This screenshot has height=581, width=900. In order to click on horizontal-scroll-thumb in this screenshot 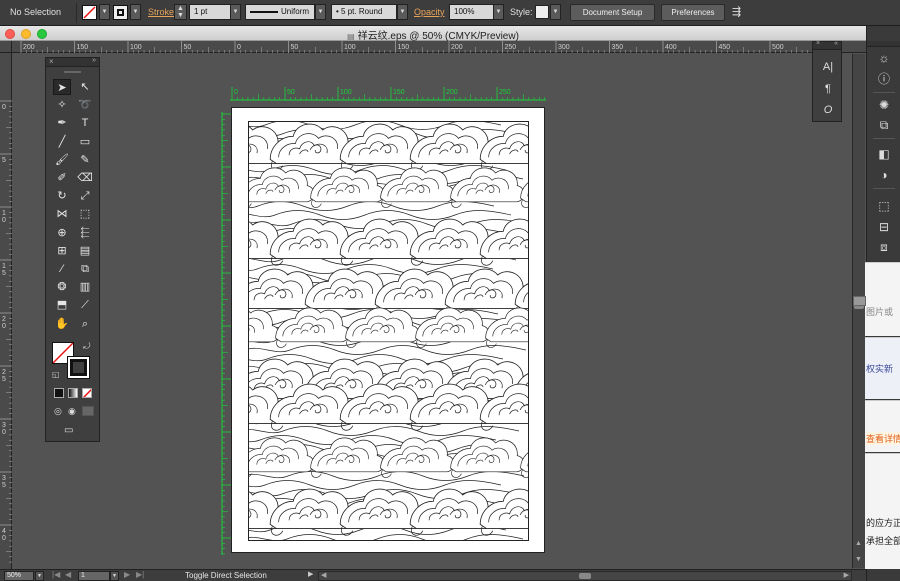, I will do `click(585, 576)`.